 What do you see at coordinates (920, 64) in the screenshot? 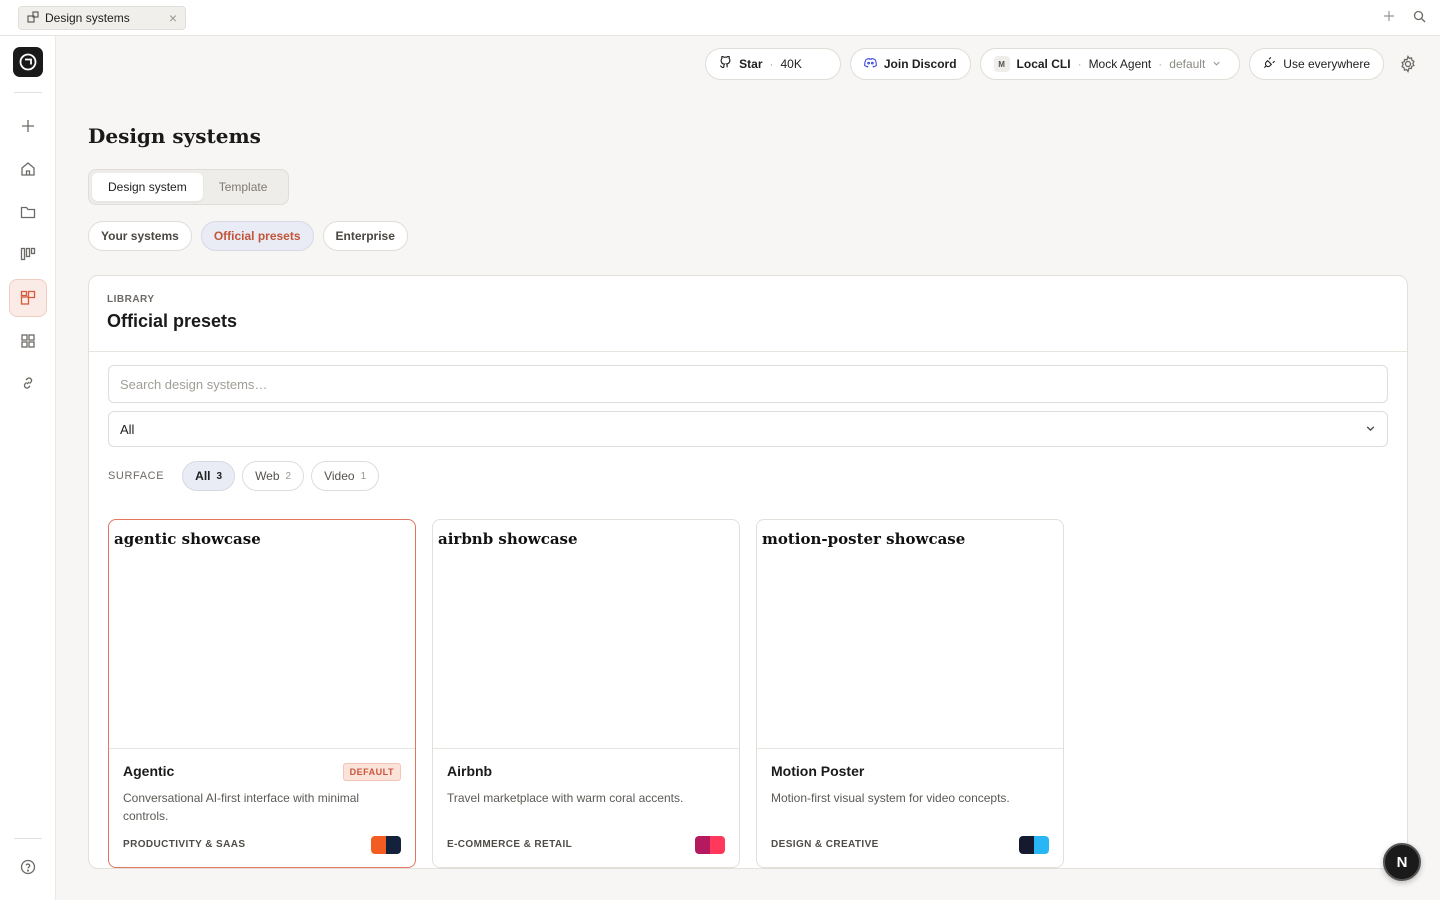
I see `discord-label: Join Discord` at bounding box center [920, 64].